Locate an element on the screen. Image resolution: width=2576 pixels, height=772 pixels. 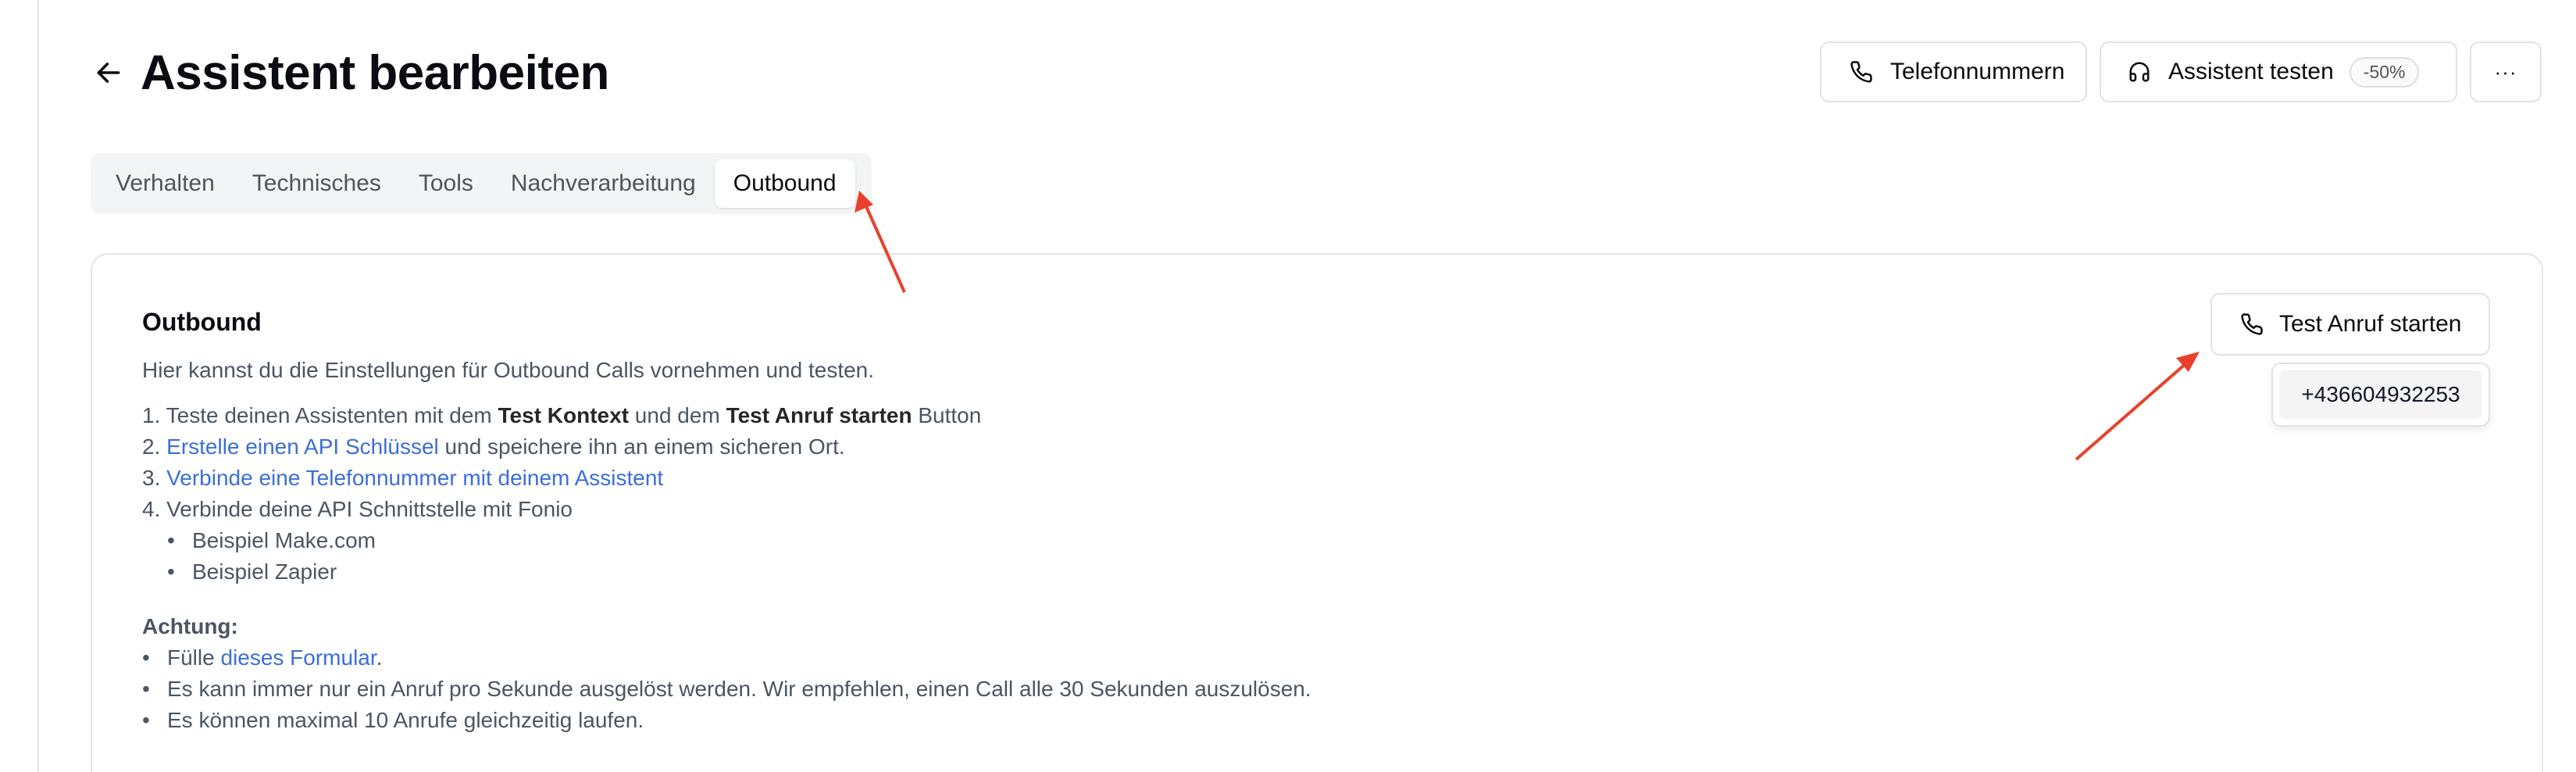
step-2-number: 2. is located at coordinates (154, 447).